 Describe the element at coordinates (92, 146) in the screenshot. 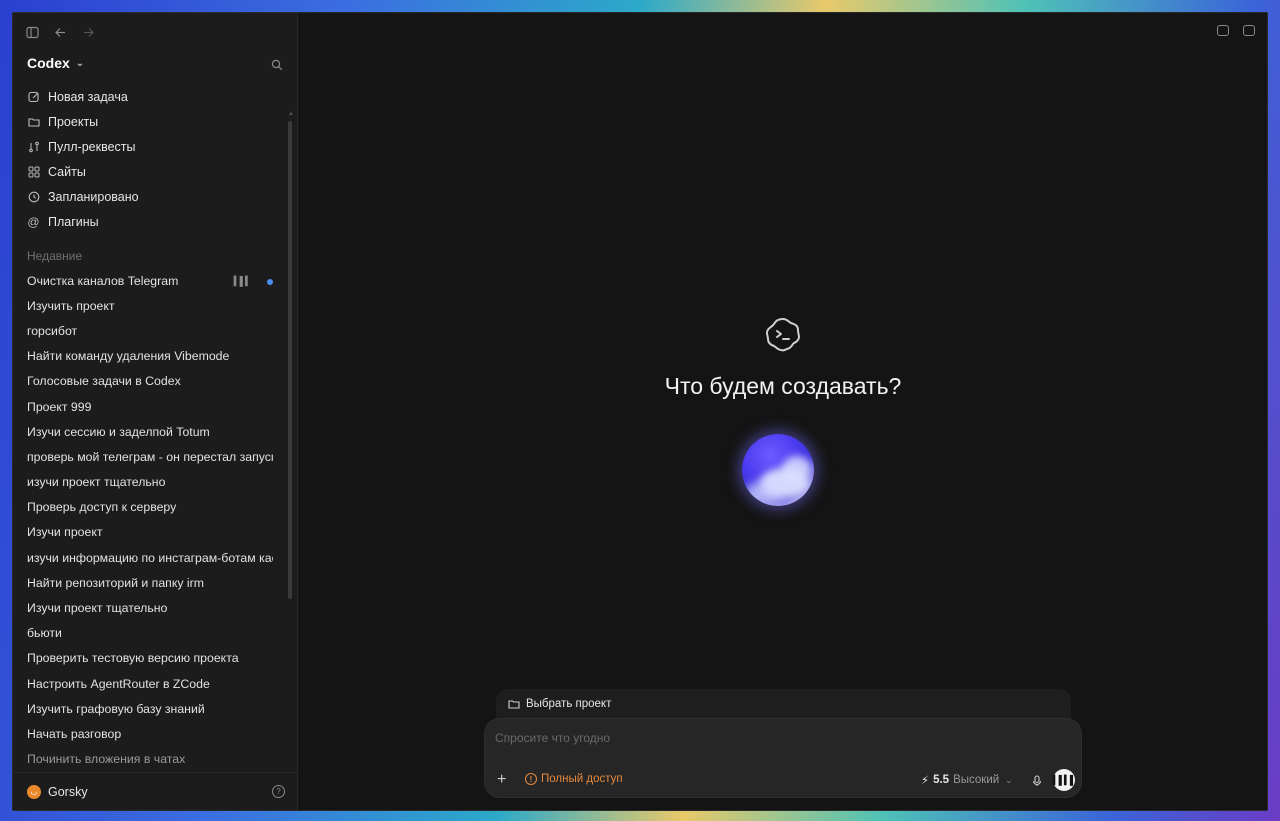

I see `nav-item-label: Пулл-реквесты` at that location.